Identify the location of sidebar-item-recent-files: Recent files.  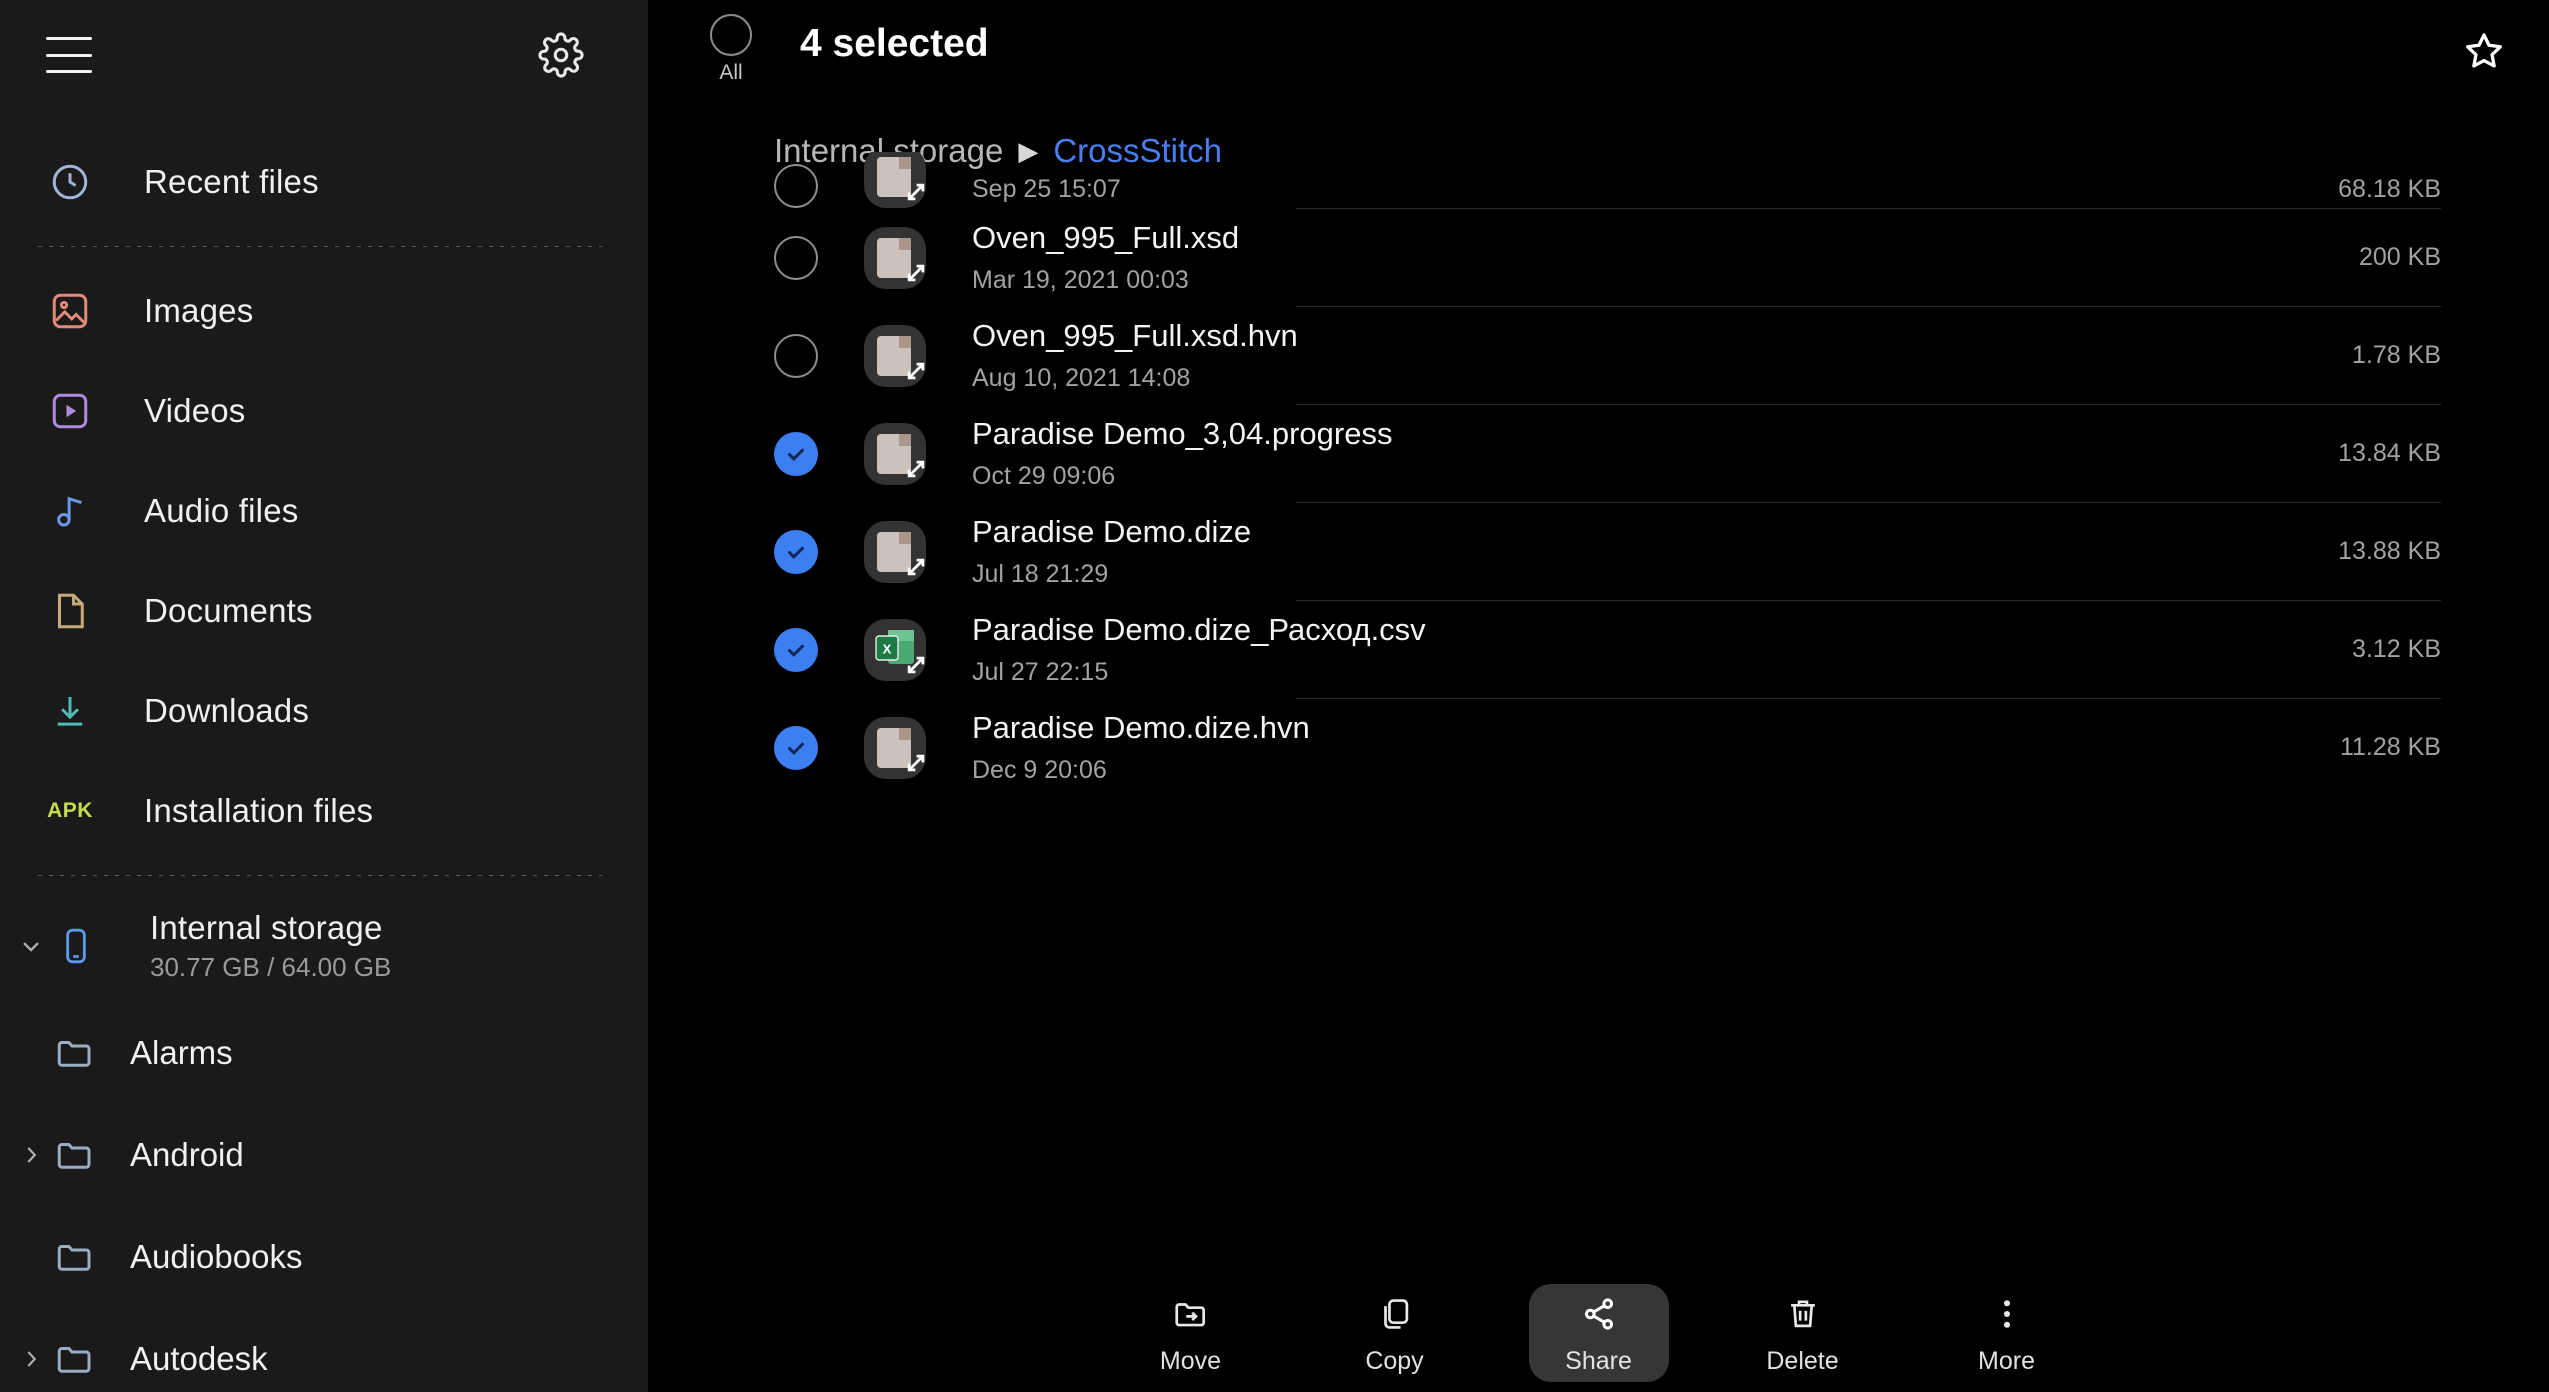
(324, 182).